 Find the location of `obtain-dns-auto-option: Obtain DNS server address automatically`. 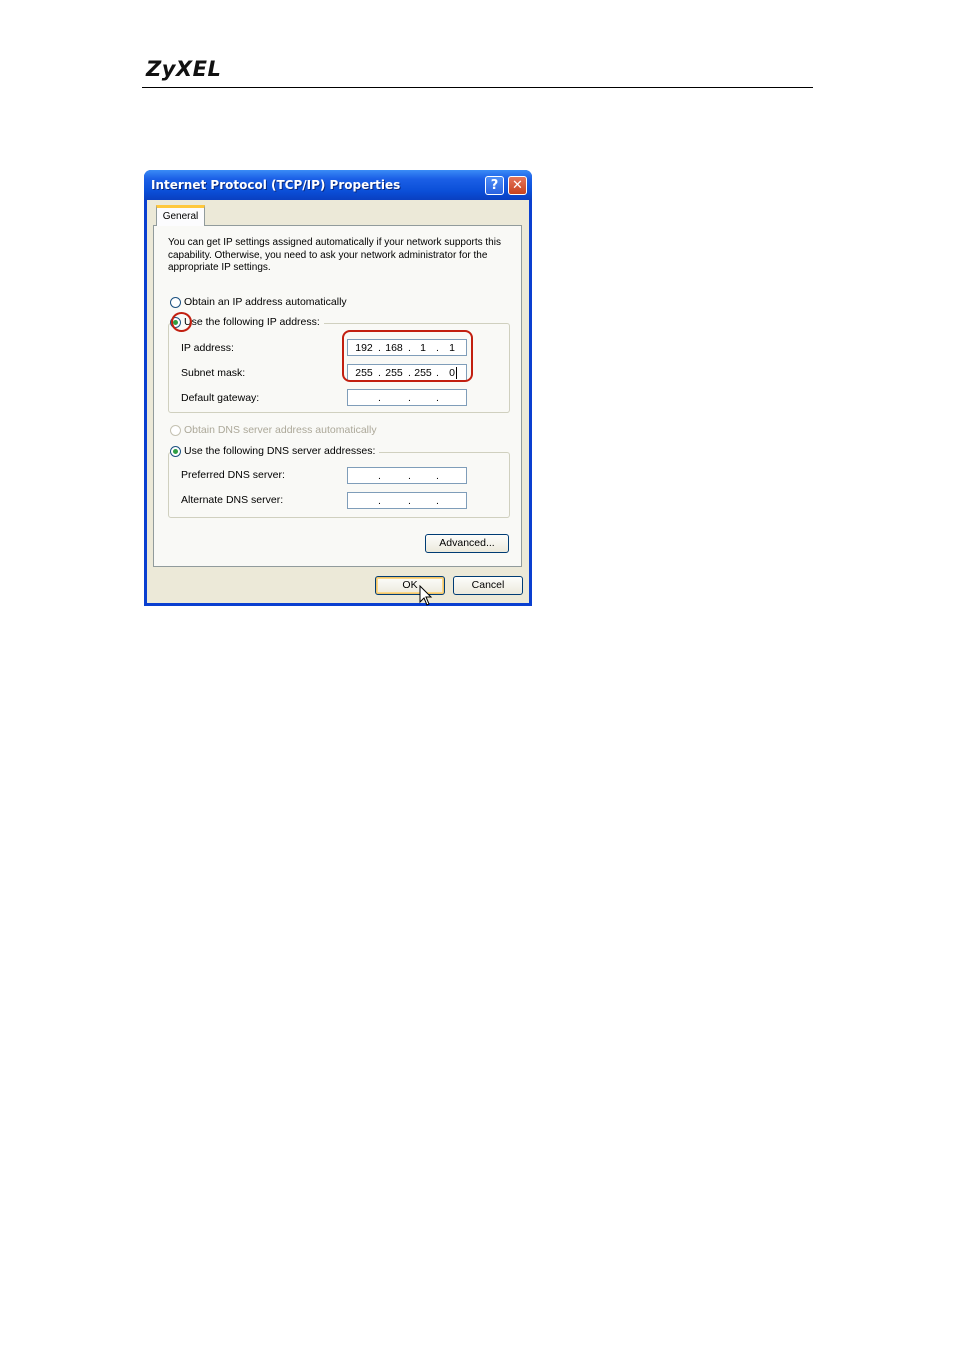

obtain-dns-auto-option: Obtain DNS server address automatically is located at coordinates (273, 430).